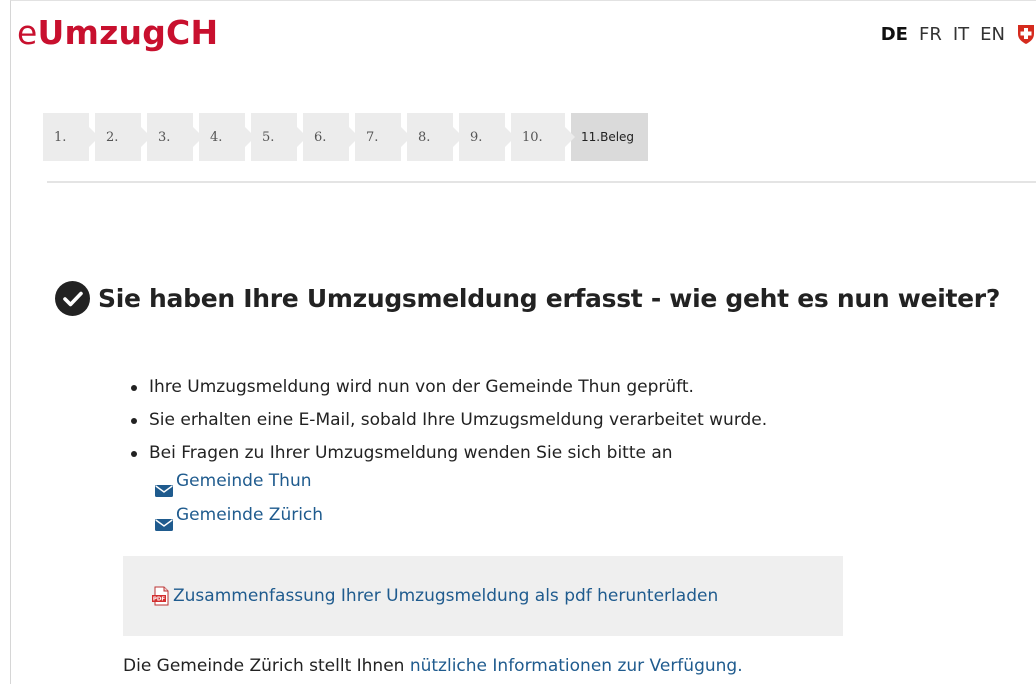 This screenshot has width=1036, height=684. Describe the element at coordinates (123, 137) in the screenshot. I see `step-2: 2.` at that location.